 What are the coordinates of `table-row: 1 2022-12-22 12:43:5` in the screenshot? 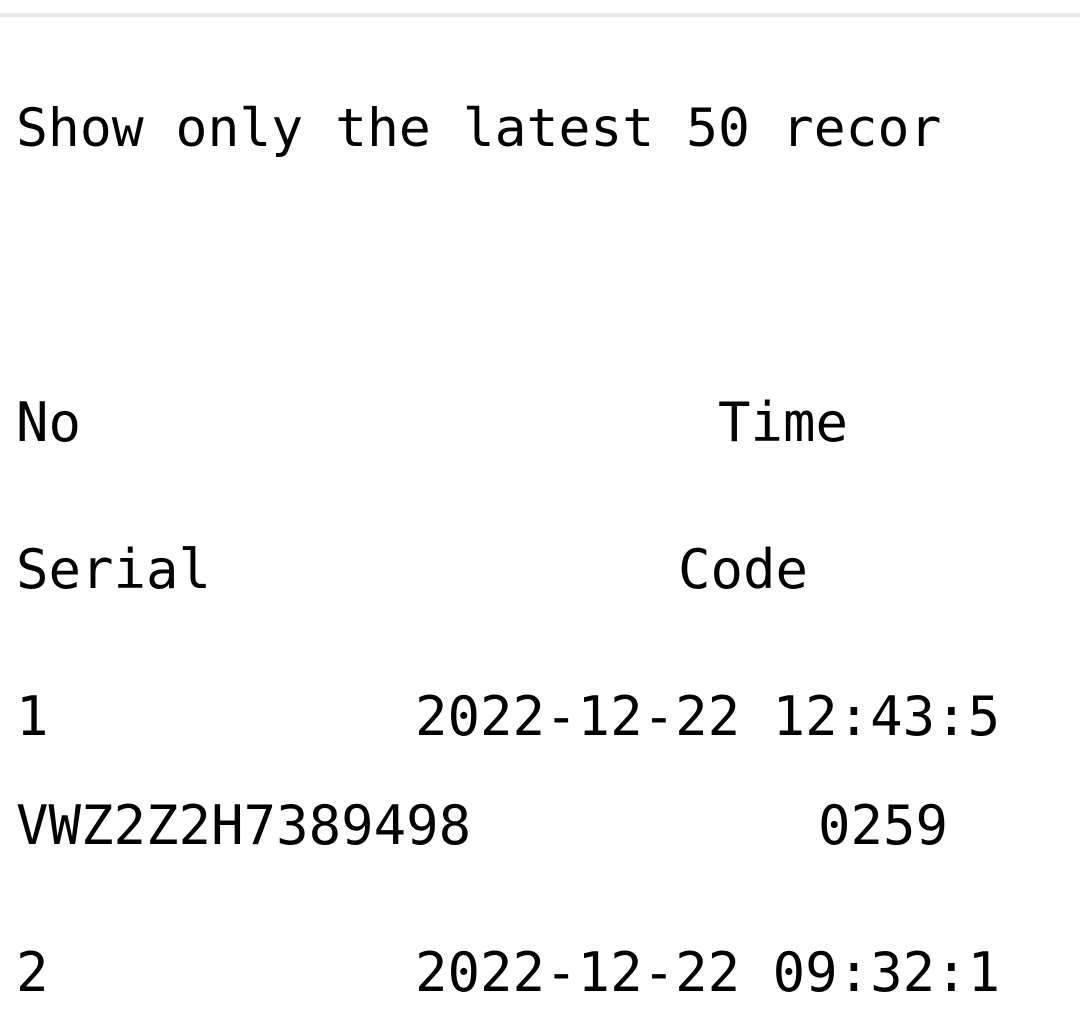 It's located at (540, 716).